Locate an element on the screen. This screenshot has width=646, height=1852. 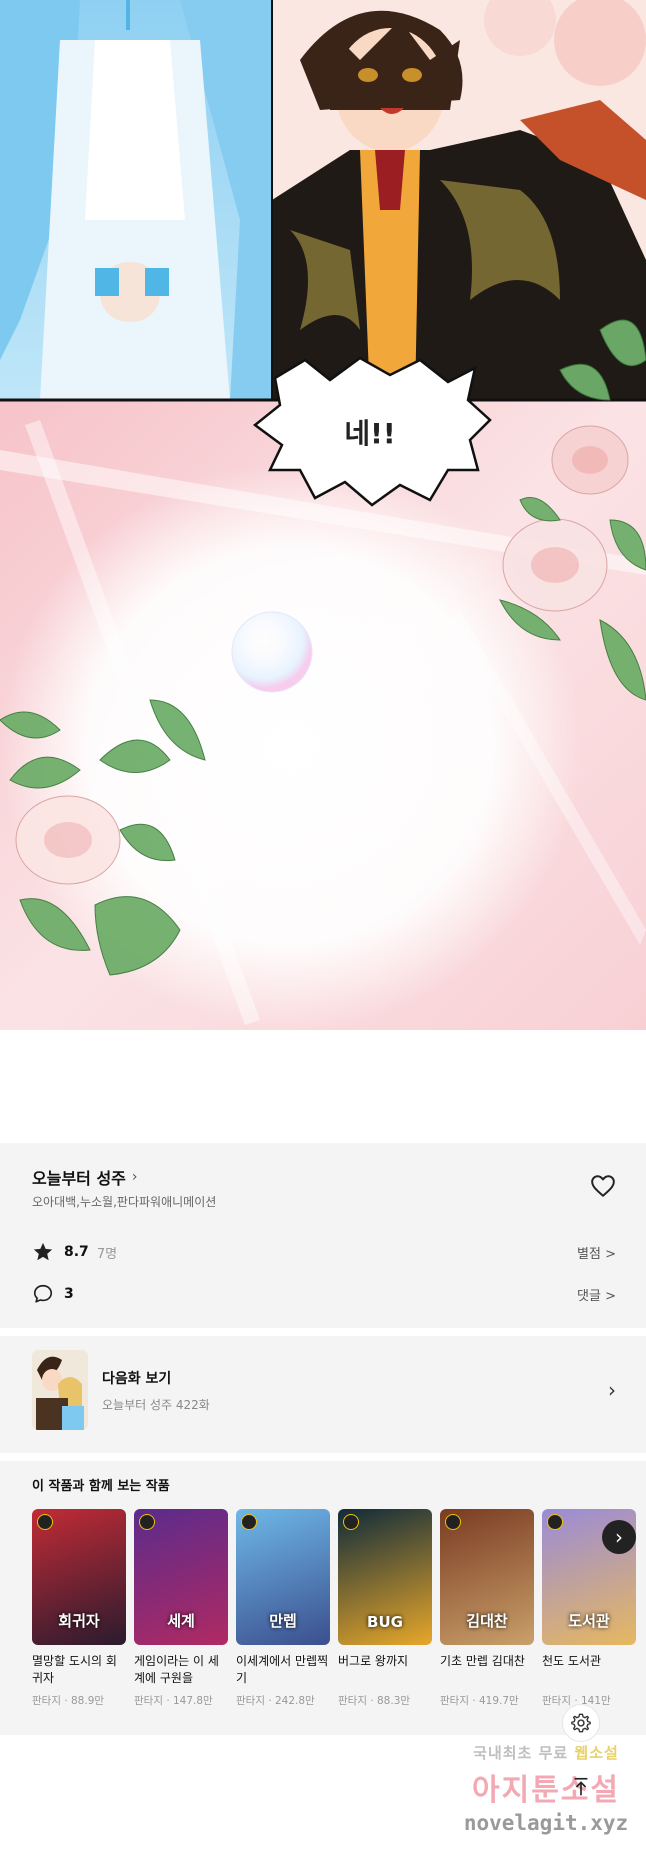
recommend-title: 기초 만렙 김대찬 is located at coordinates (482, 1661).